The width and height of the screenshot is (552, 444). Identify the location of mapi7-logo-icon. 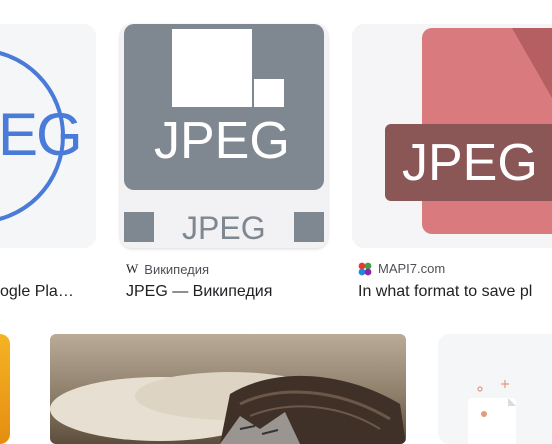
(365, 268).